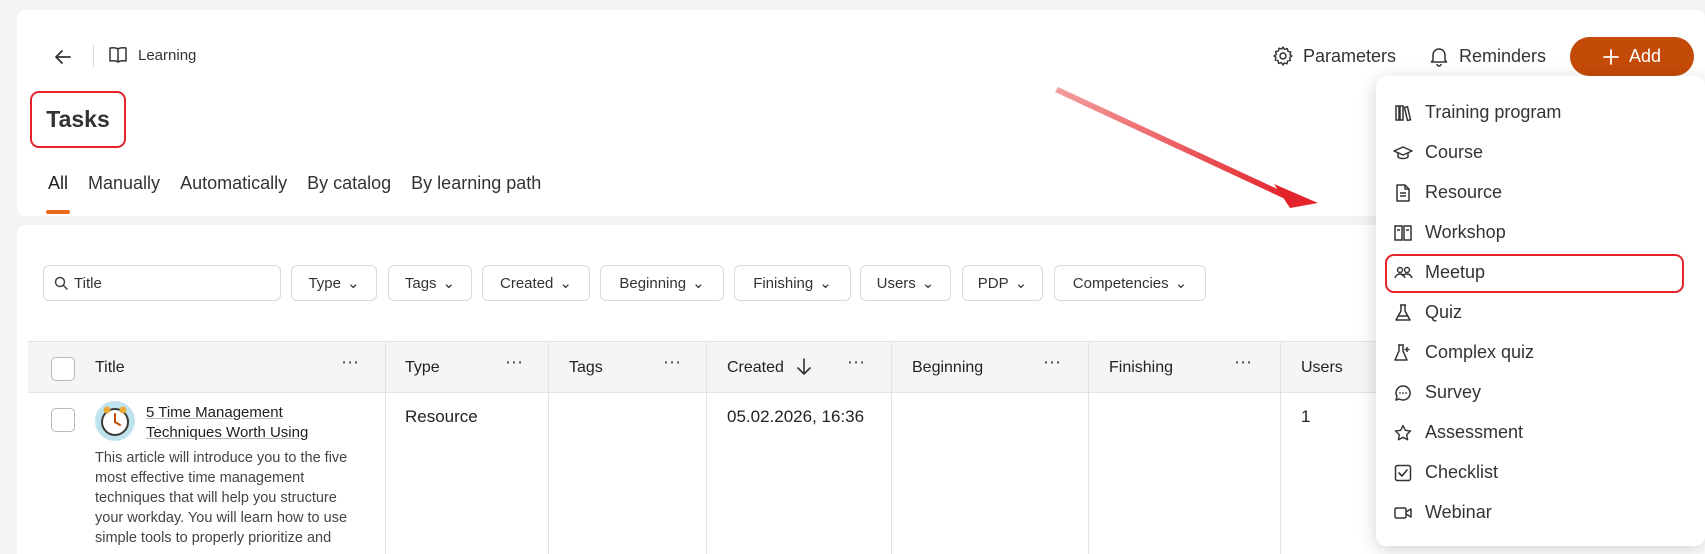  I want to click on filter-pdp: PDP ⌄, so click(1002, 283).